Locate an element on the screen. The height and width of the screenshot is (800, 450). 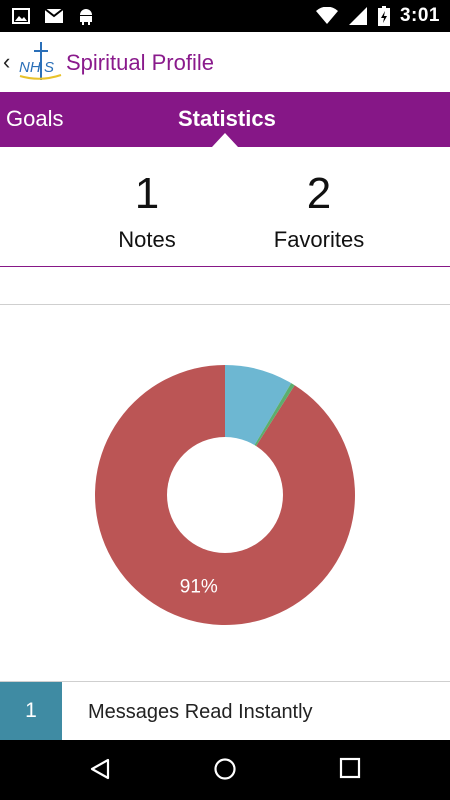
active-tab-indicator is located at coordinates (225, 140).